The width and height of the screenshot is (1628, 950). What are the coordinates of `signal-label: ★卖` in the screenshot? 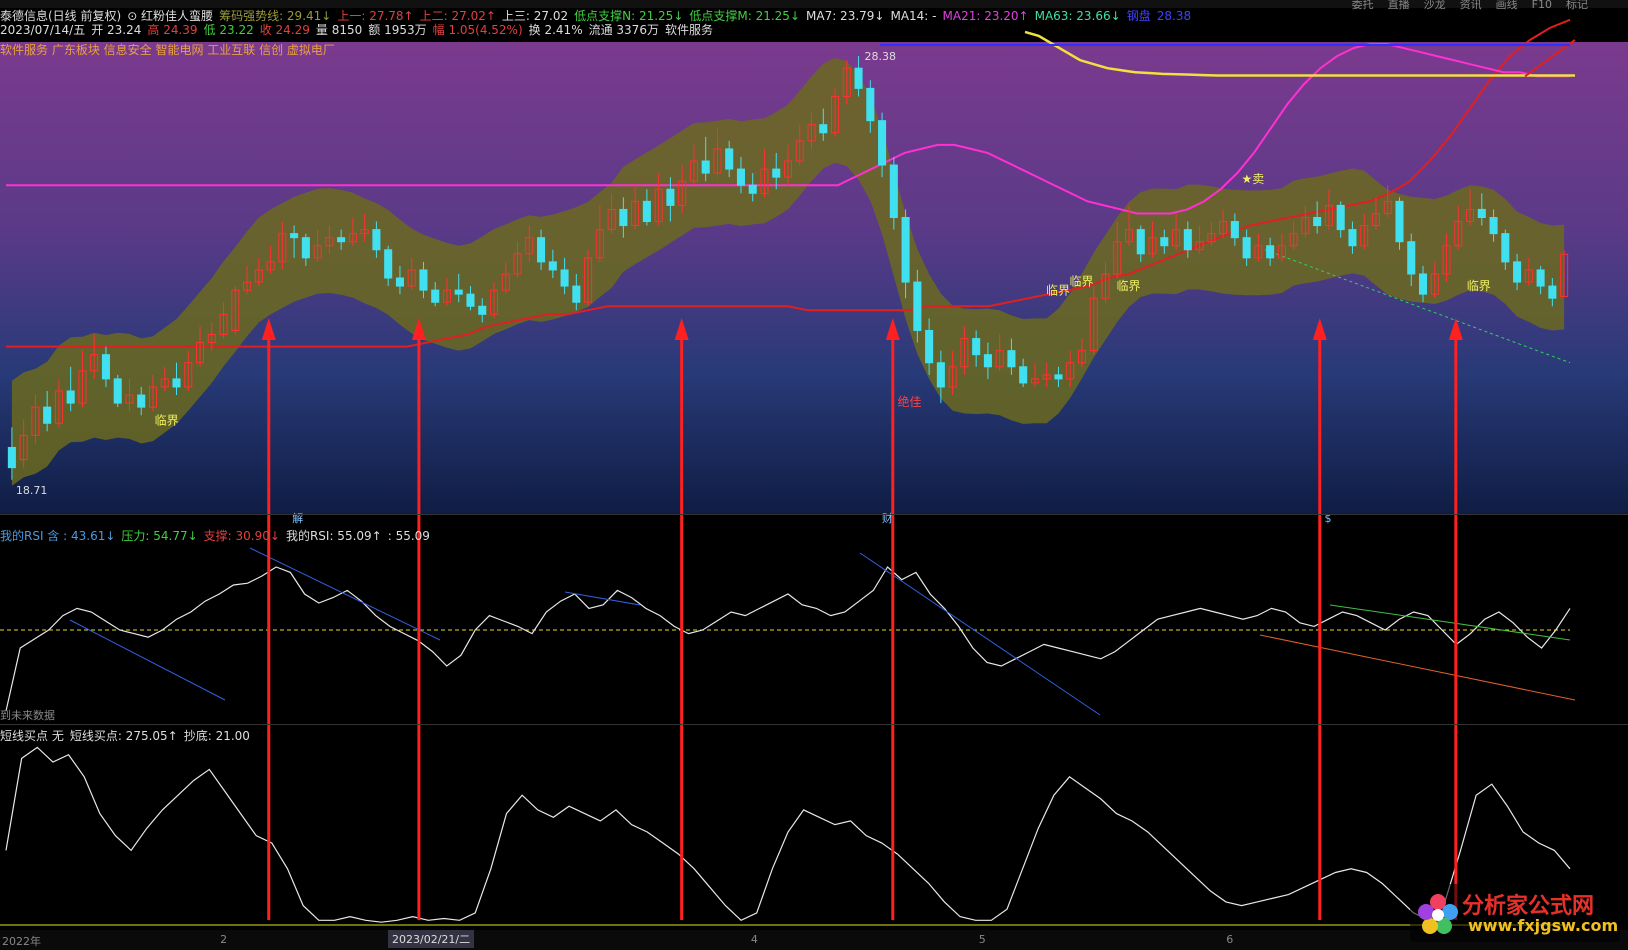 It's located at (1253, 179).